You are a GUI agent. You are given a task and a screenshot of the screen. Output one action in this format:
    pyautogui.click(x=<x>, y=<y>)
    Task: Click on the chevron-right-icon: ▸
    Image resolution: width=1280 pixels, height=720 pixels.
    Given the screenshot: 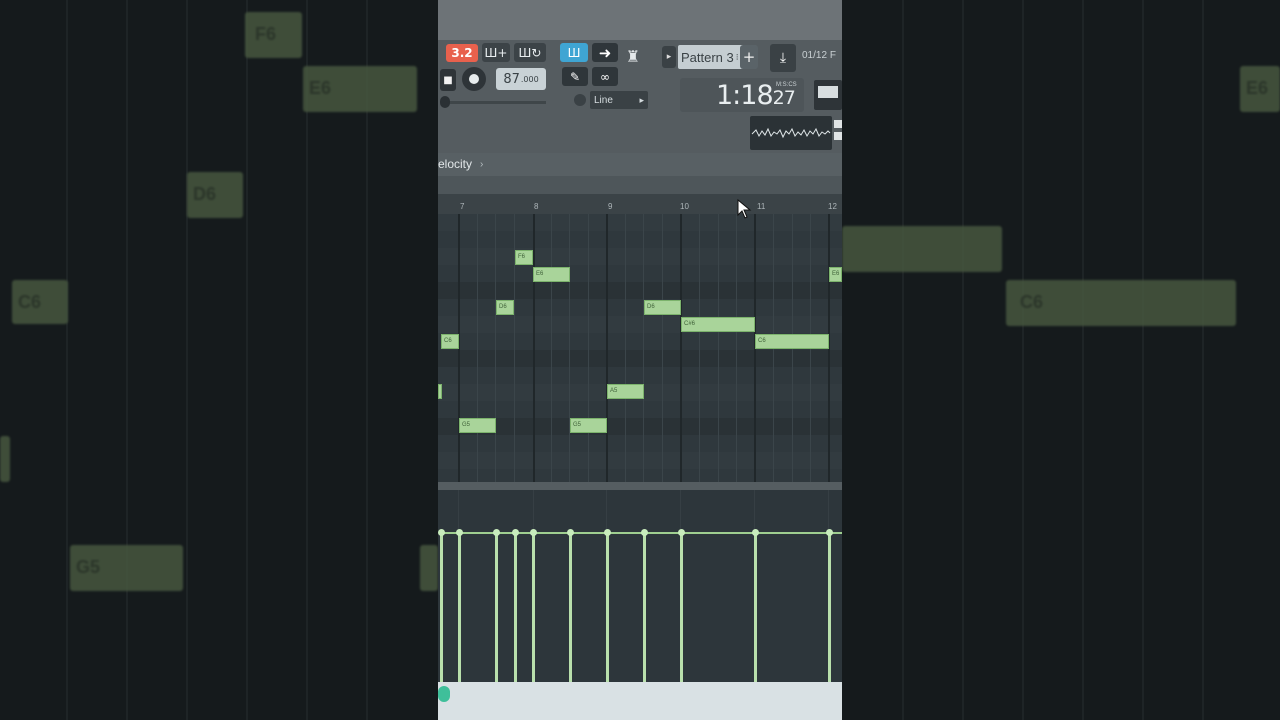 What is the action you would take?
    pyautogui.click(x=641, y=99)
    